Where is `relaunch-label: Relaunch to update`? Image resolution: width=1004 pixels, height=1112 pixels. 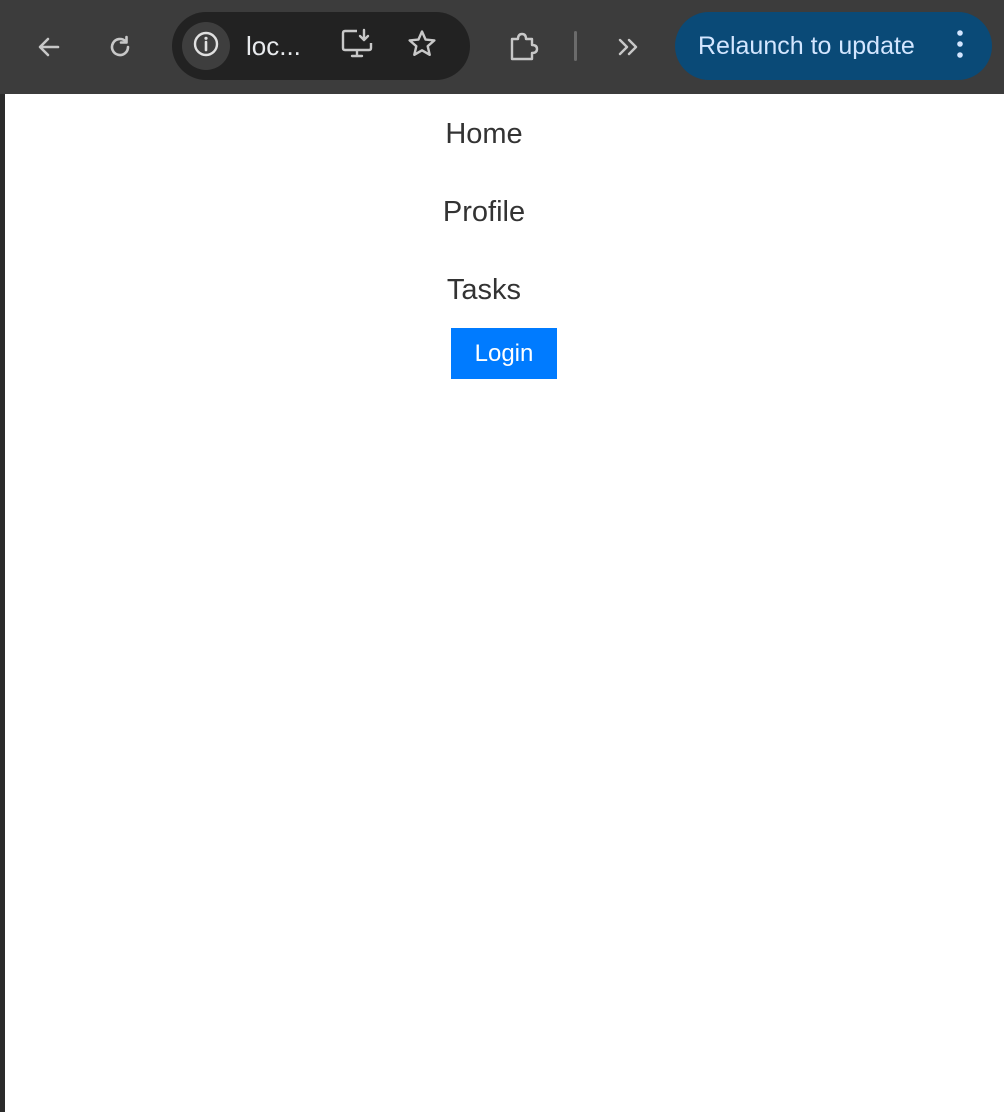
relaunch-label: Relaunch to update is located at coordinates (806, 46).